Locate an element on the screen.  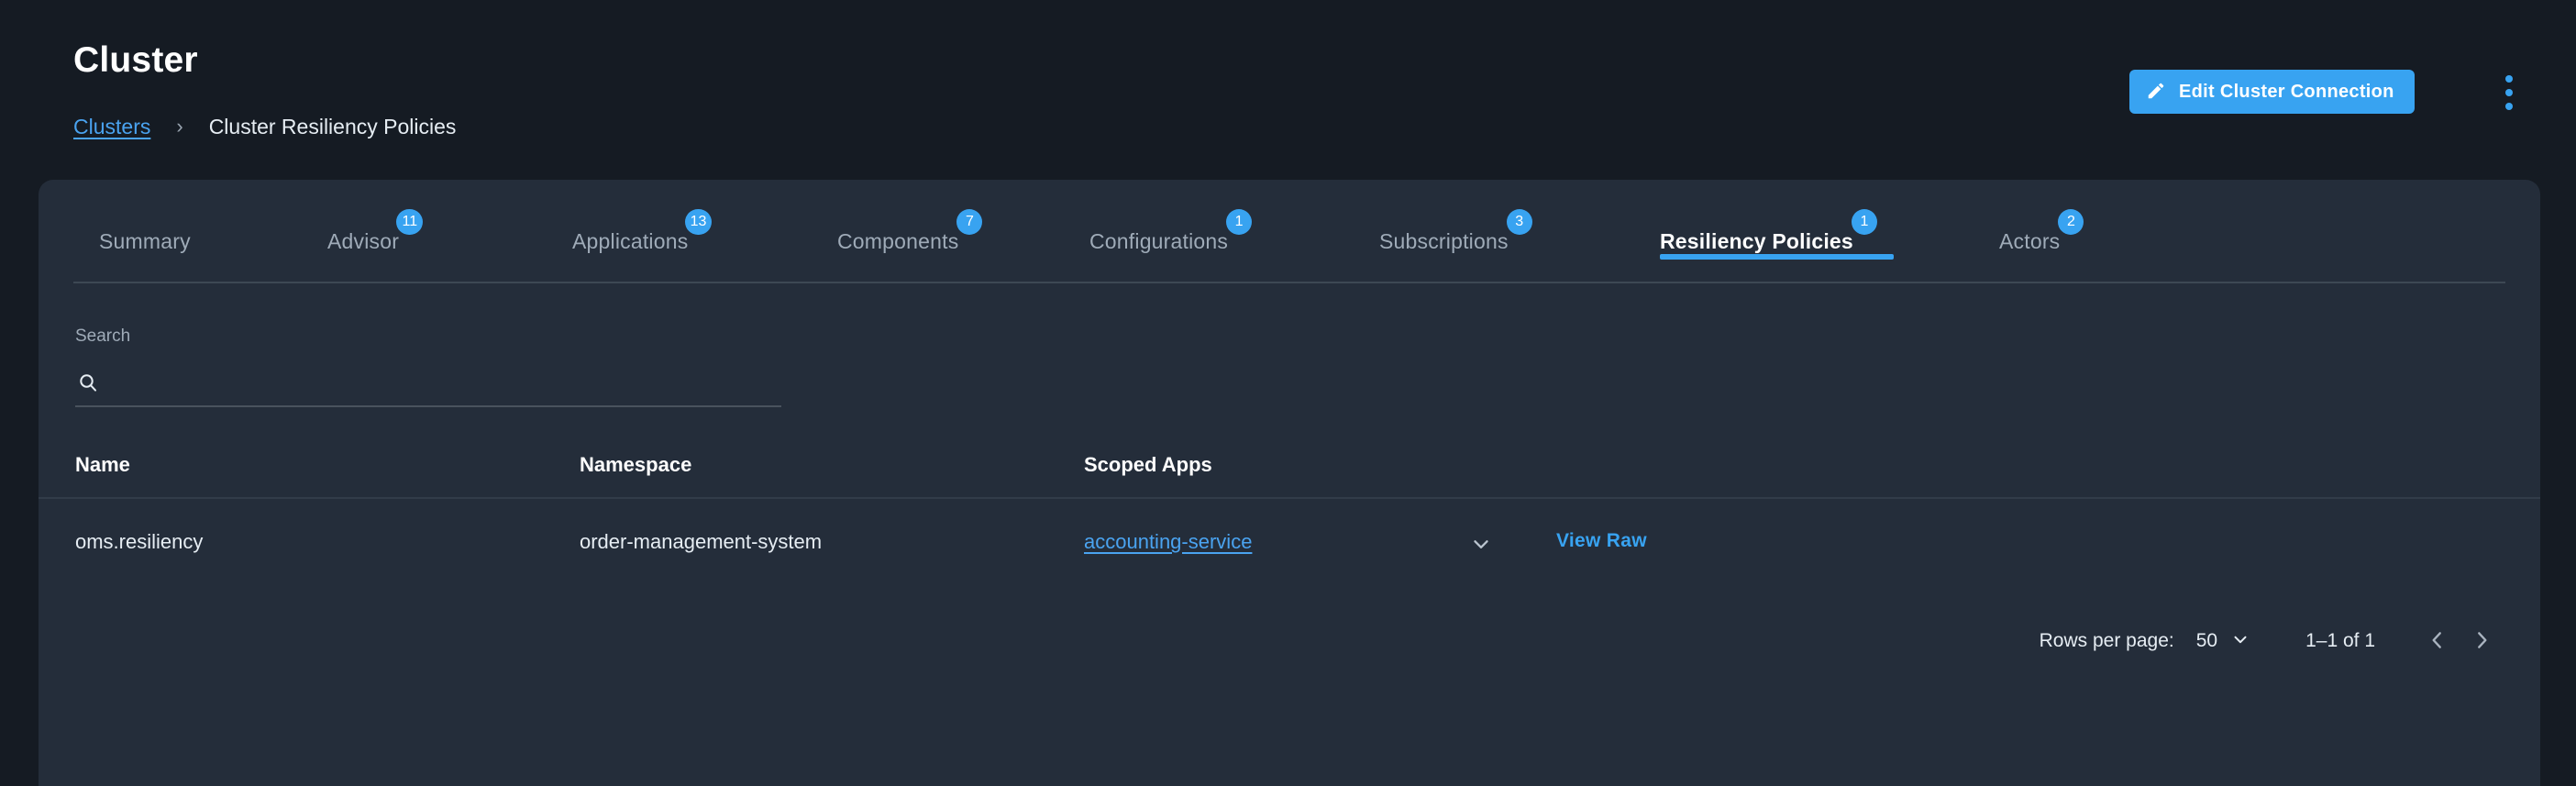
tab-badge: 3 is located at coordinates (1519, 221).